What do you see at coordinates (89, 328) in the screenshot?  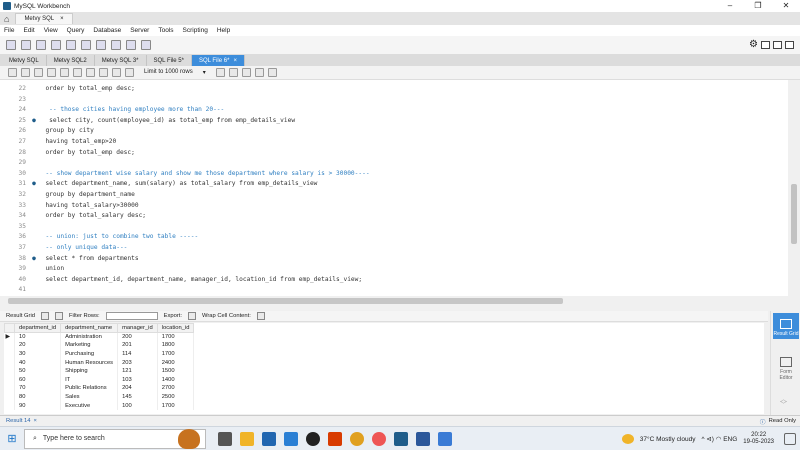 I see `column-header: department_name` at bounding box center [89, 328].